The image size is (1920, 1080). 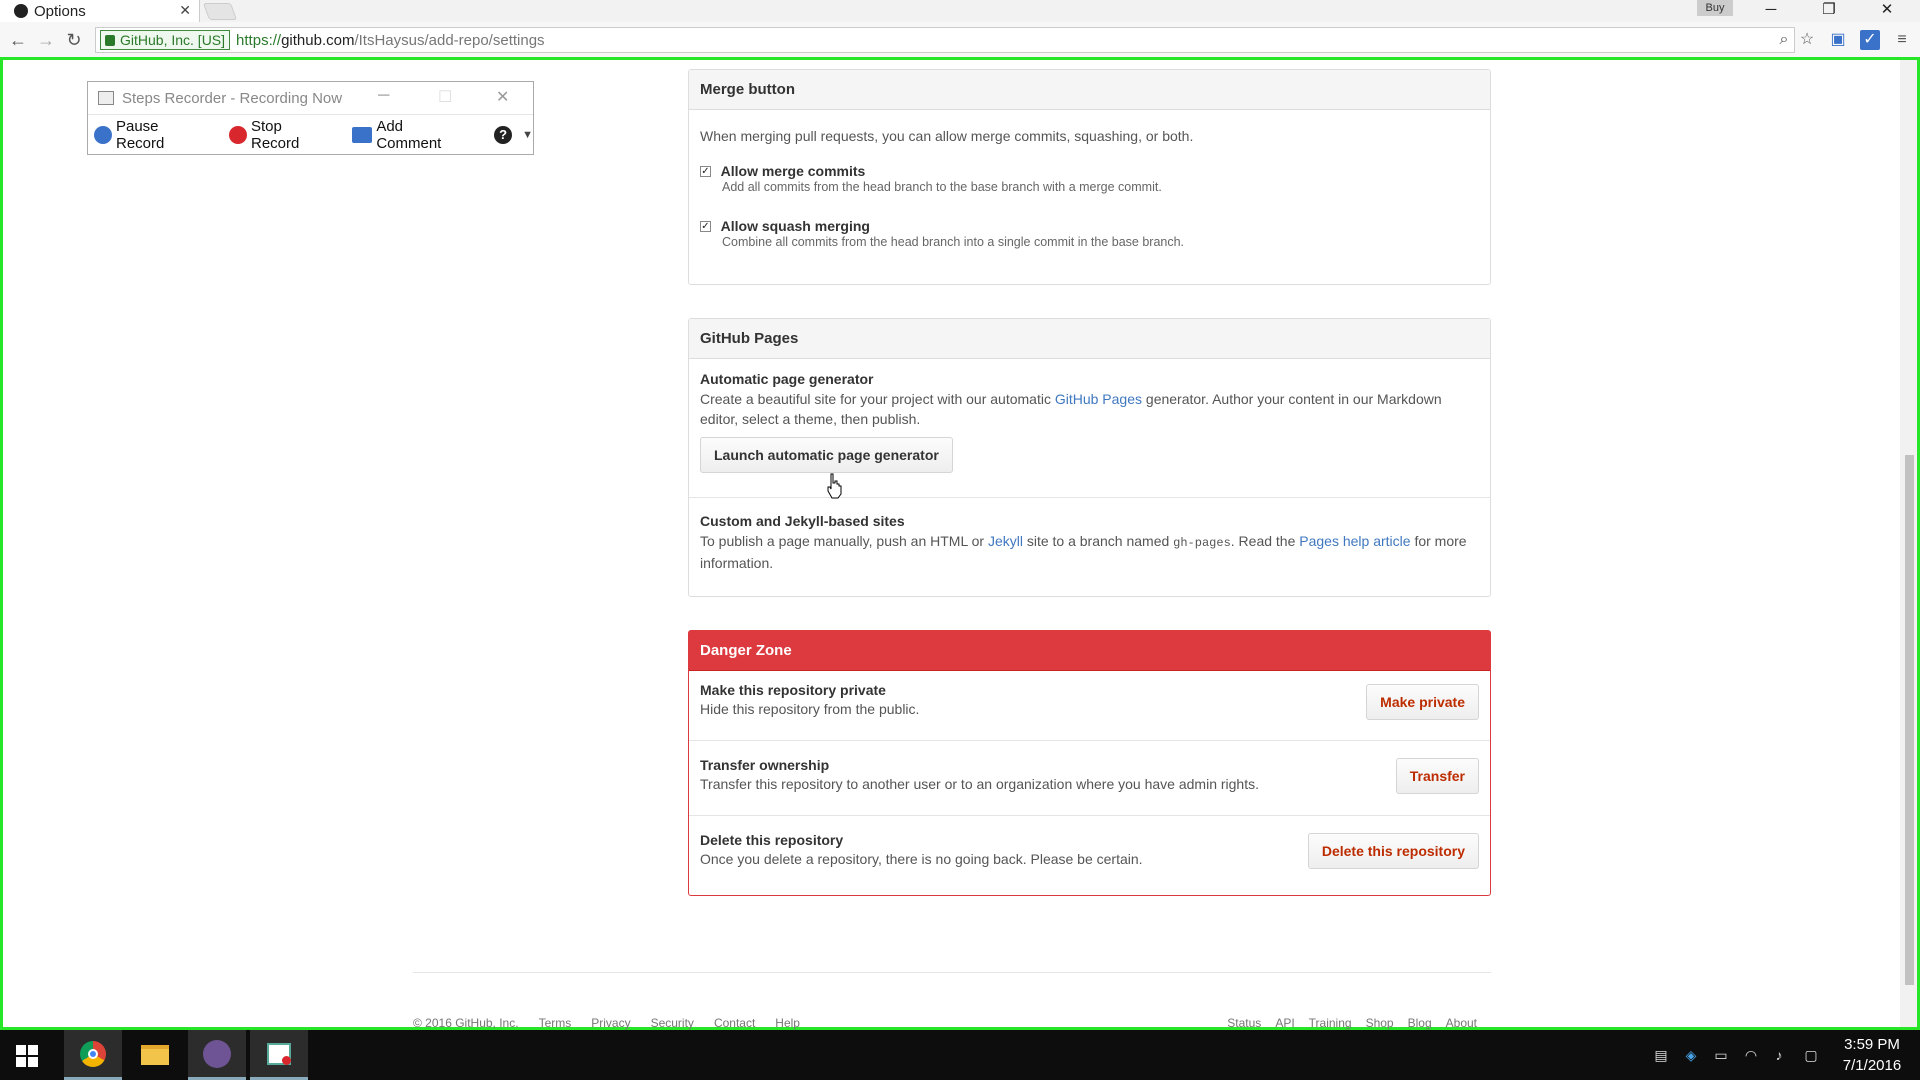 I want to click on footer-link-contact: Contact, so click(x=734, y=1023).